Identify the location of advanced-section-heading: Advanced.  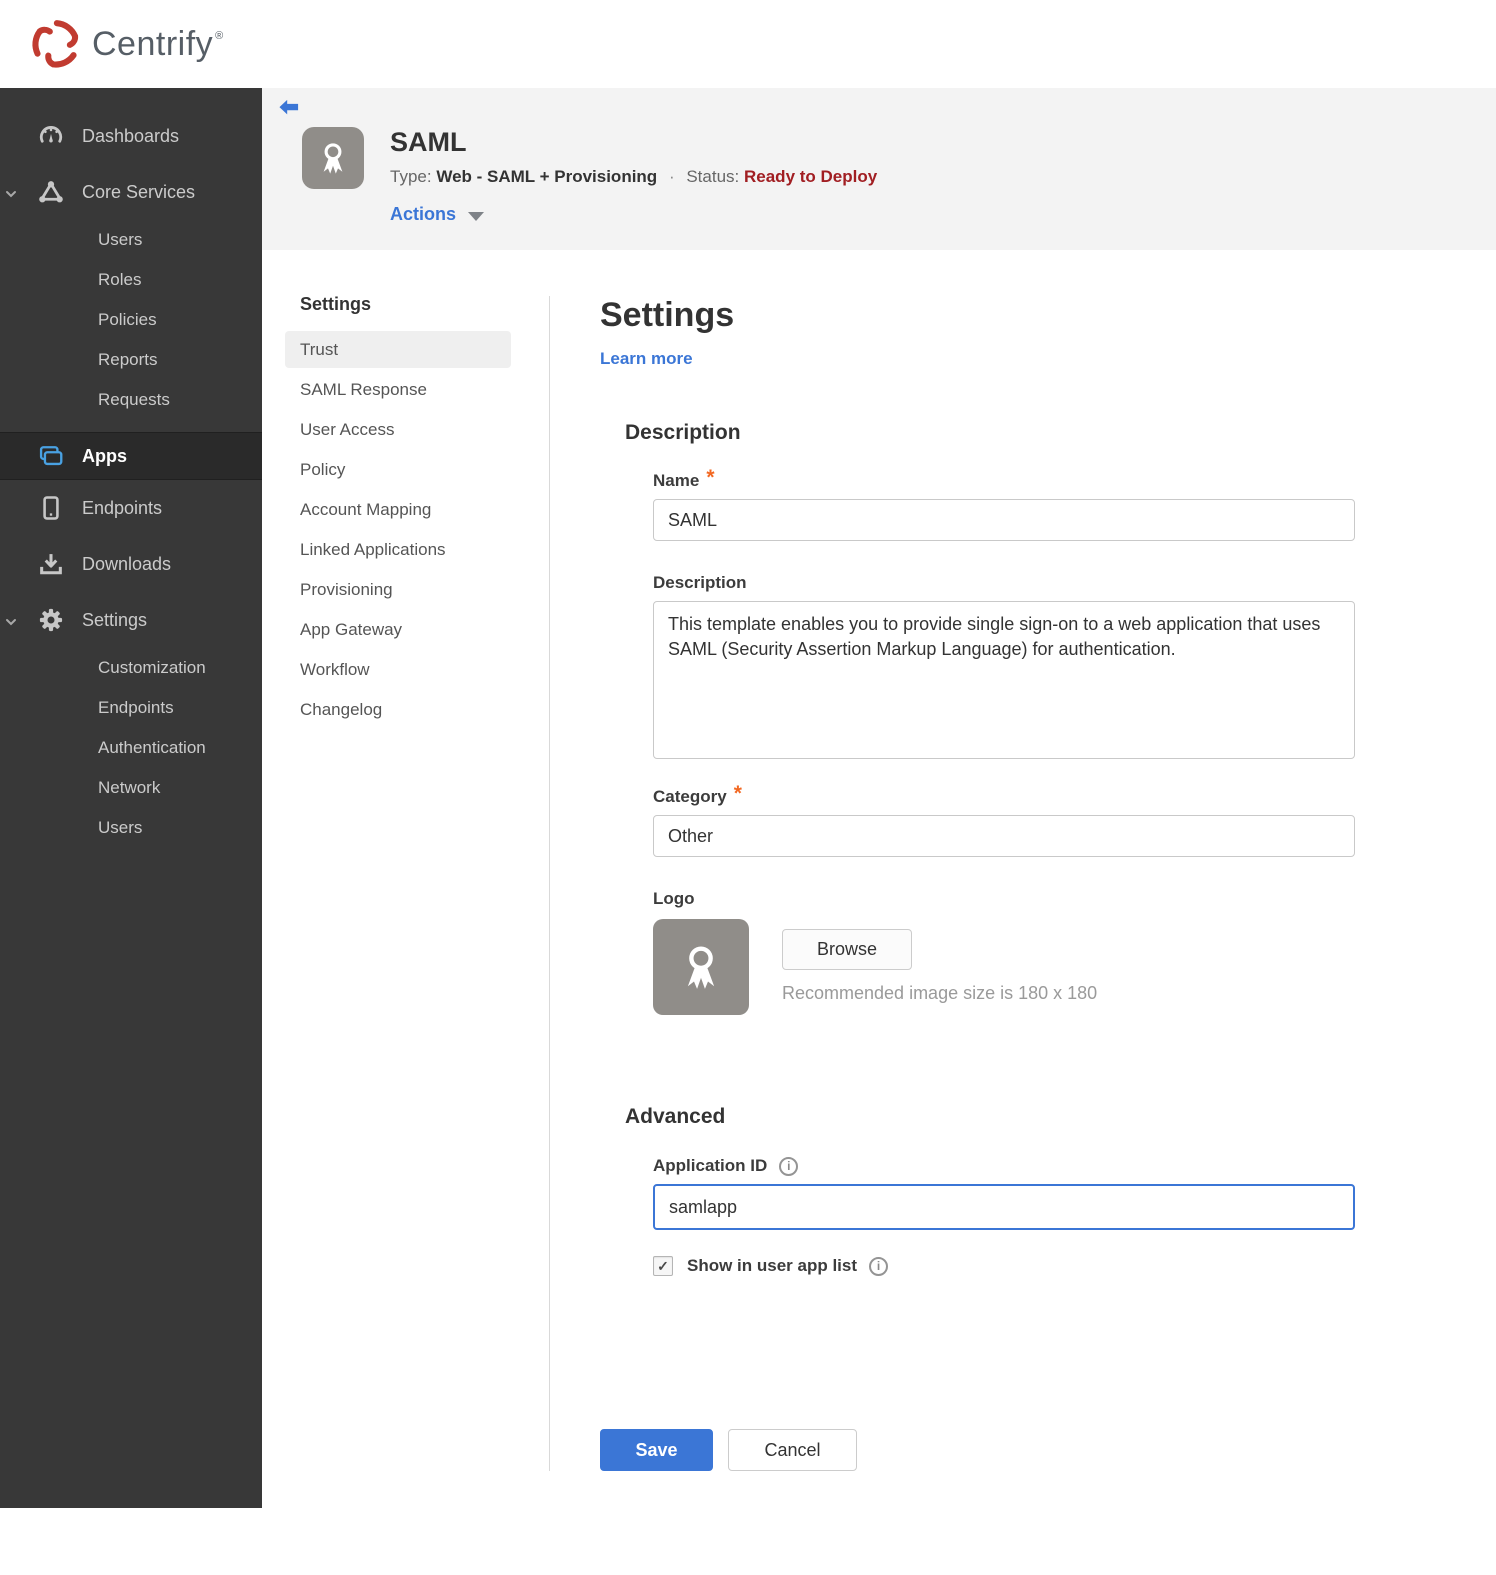
(675, 1116).